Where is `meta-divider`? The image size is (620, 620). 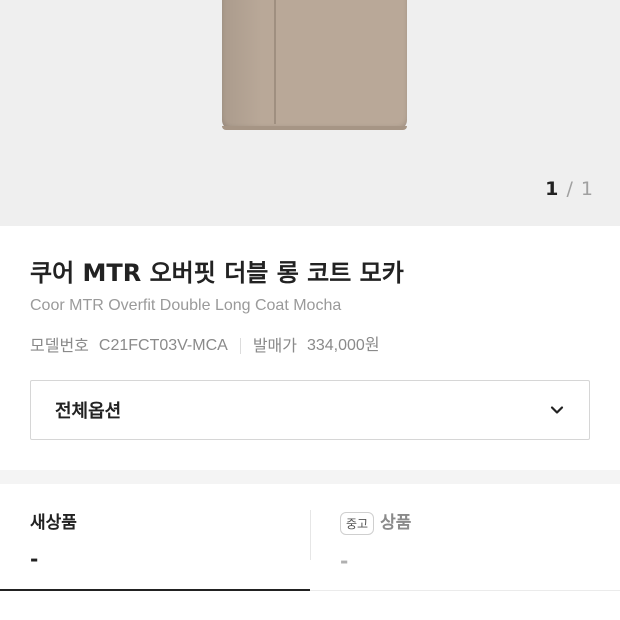
meta-divider is located at coordinates (240, 346).